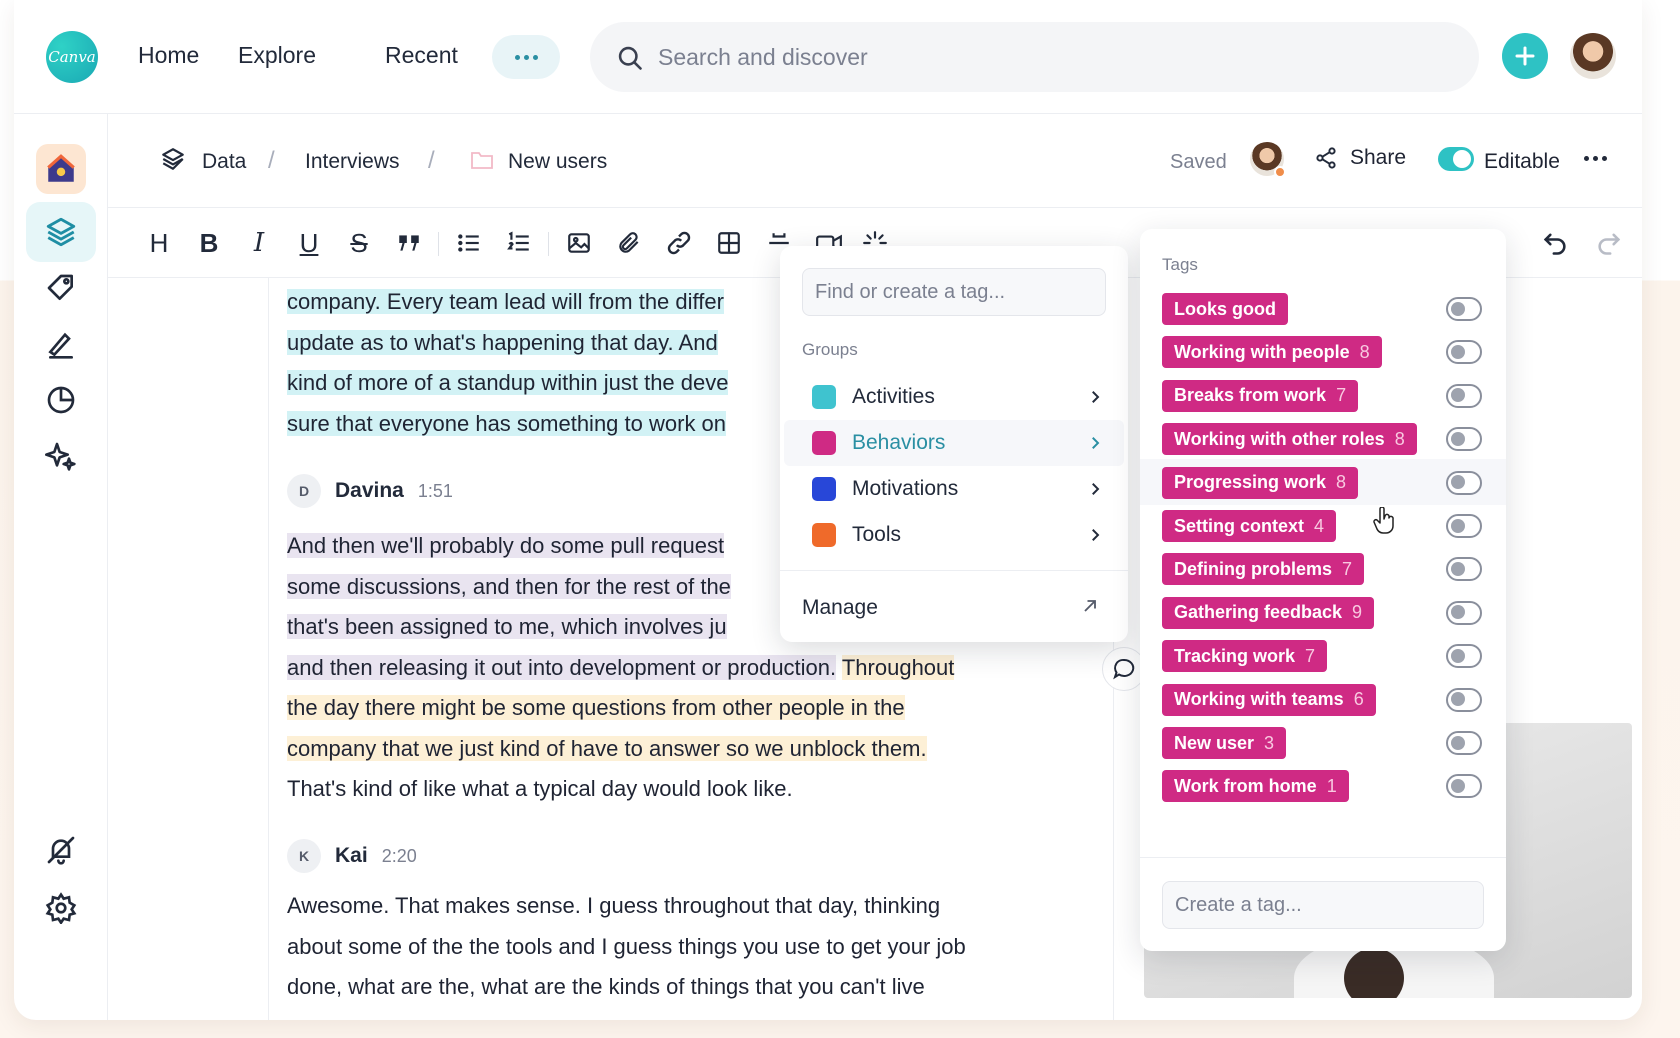 This screenshot has width=1680, height=1038. I want to click on arrow-up-right-icon, so click(1090, 606).